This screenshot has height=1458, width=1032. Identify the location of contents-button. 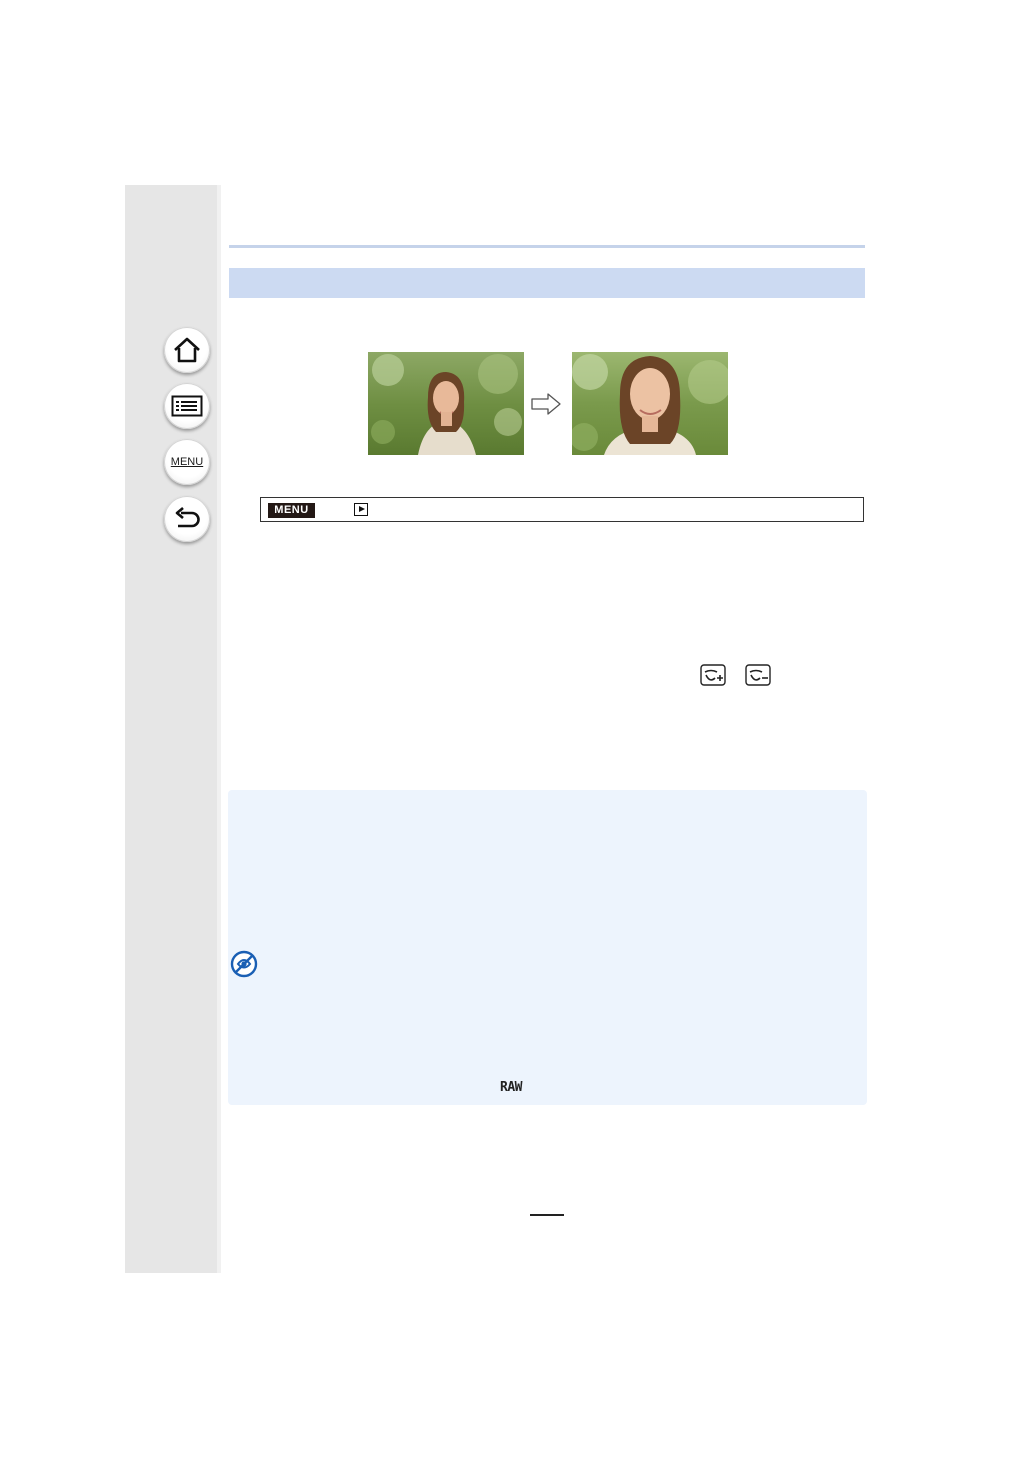
(187, 406).